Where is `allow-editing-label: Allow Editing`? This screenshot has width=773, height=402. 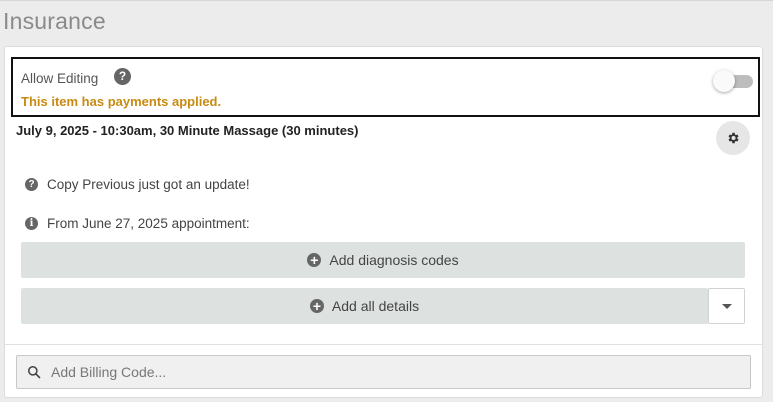 allow-editing-label: Allow Editing is located at coordinates (60, 78).